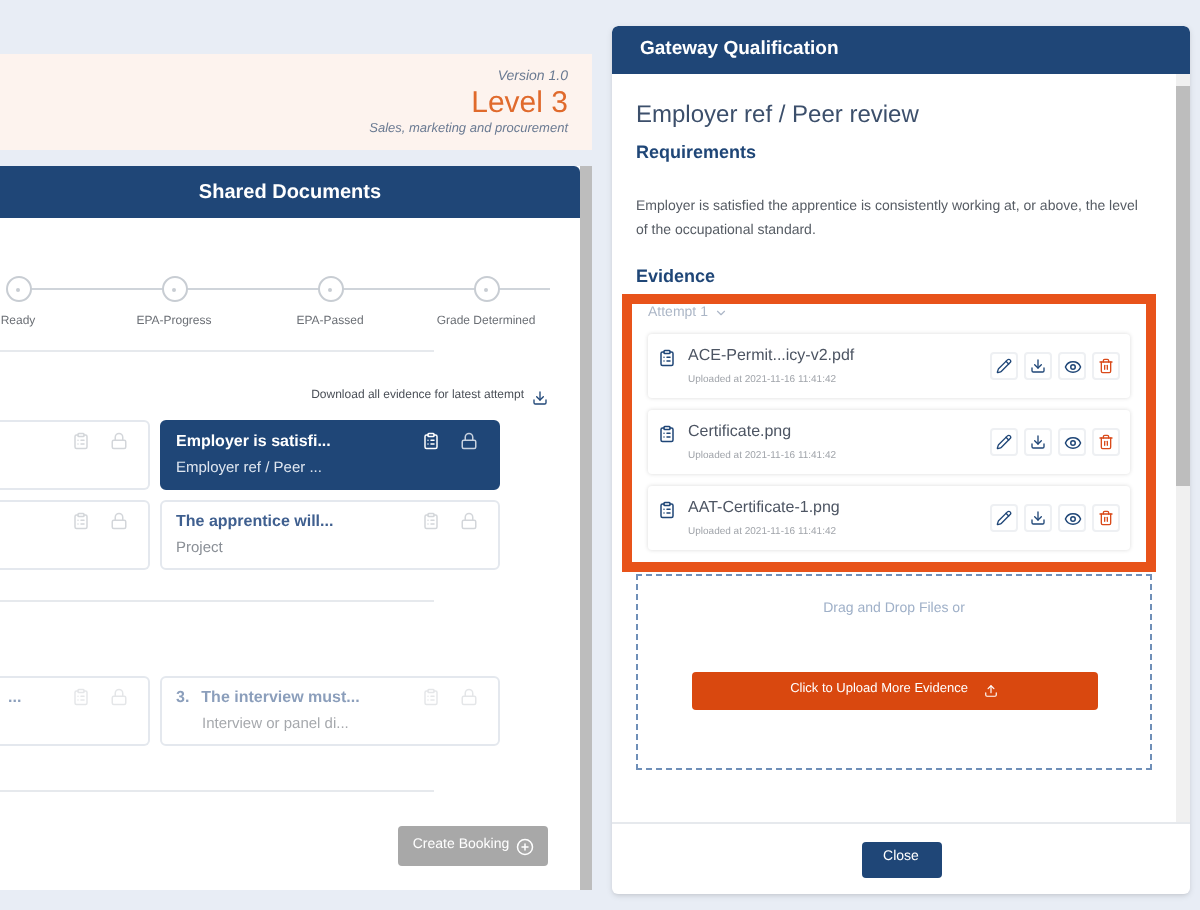 This screenshot has height=910, width=1200. Describe the element at coordinates (697, 153) in the screenshot. I see `requirements-heading: Requirements` at that location.